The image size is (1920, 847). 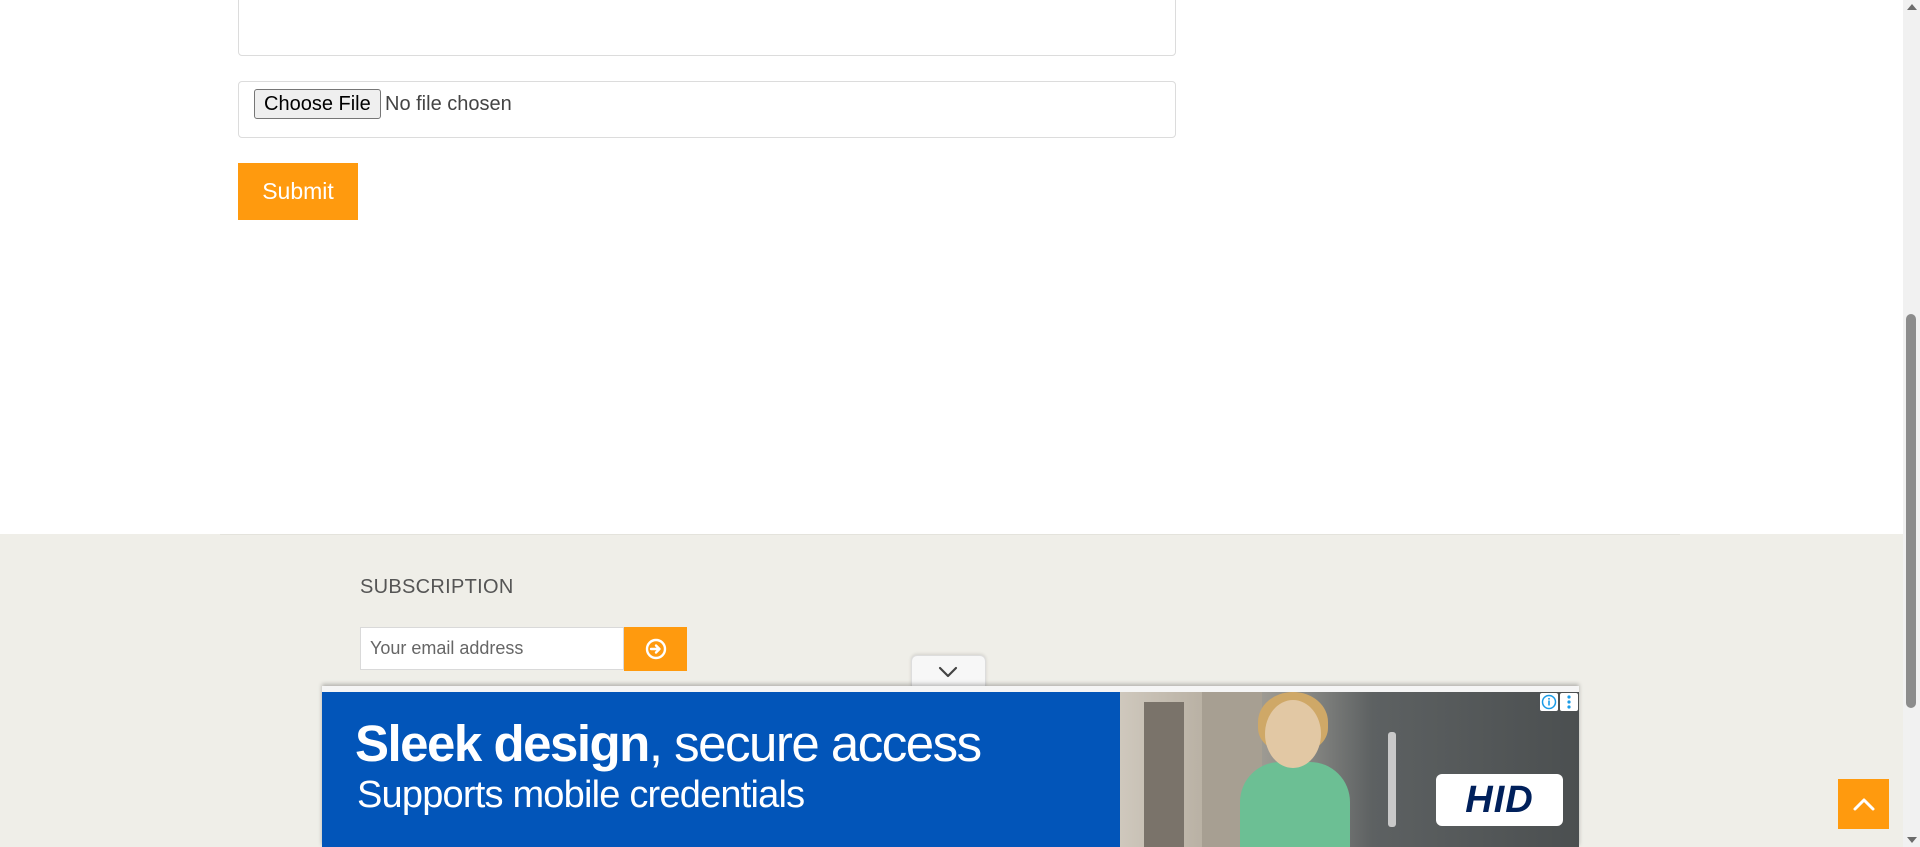 What do you see at coordinates (950, 534) in the screenshot?
I see `footer-divider` at bounding box center [950, 534].